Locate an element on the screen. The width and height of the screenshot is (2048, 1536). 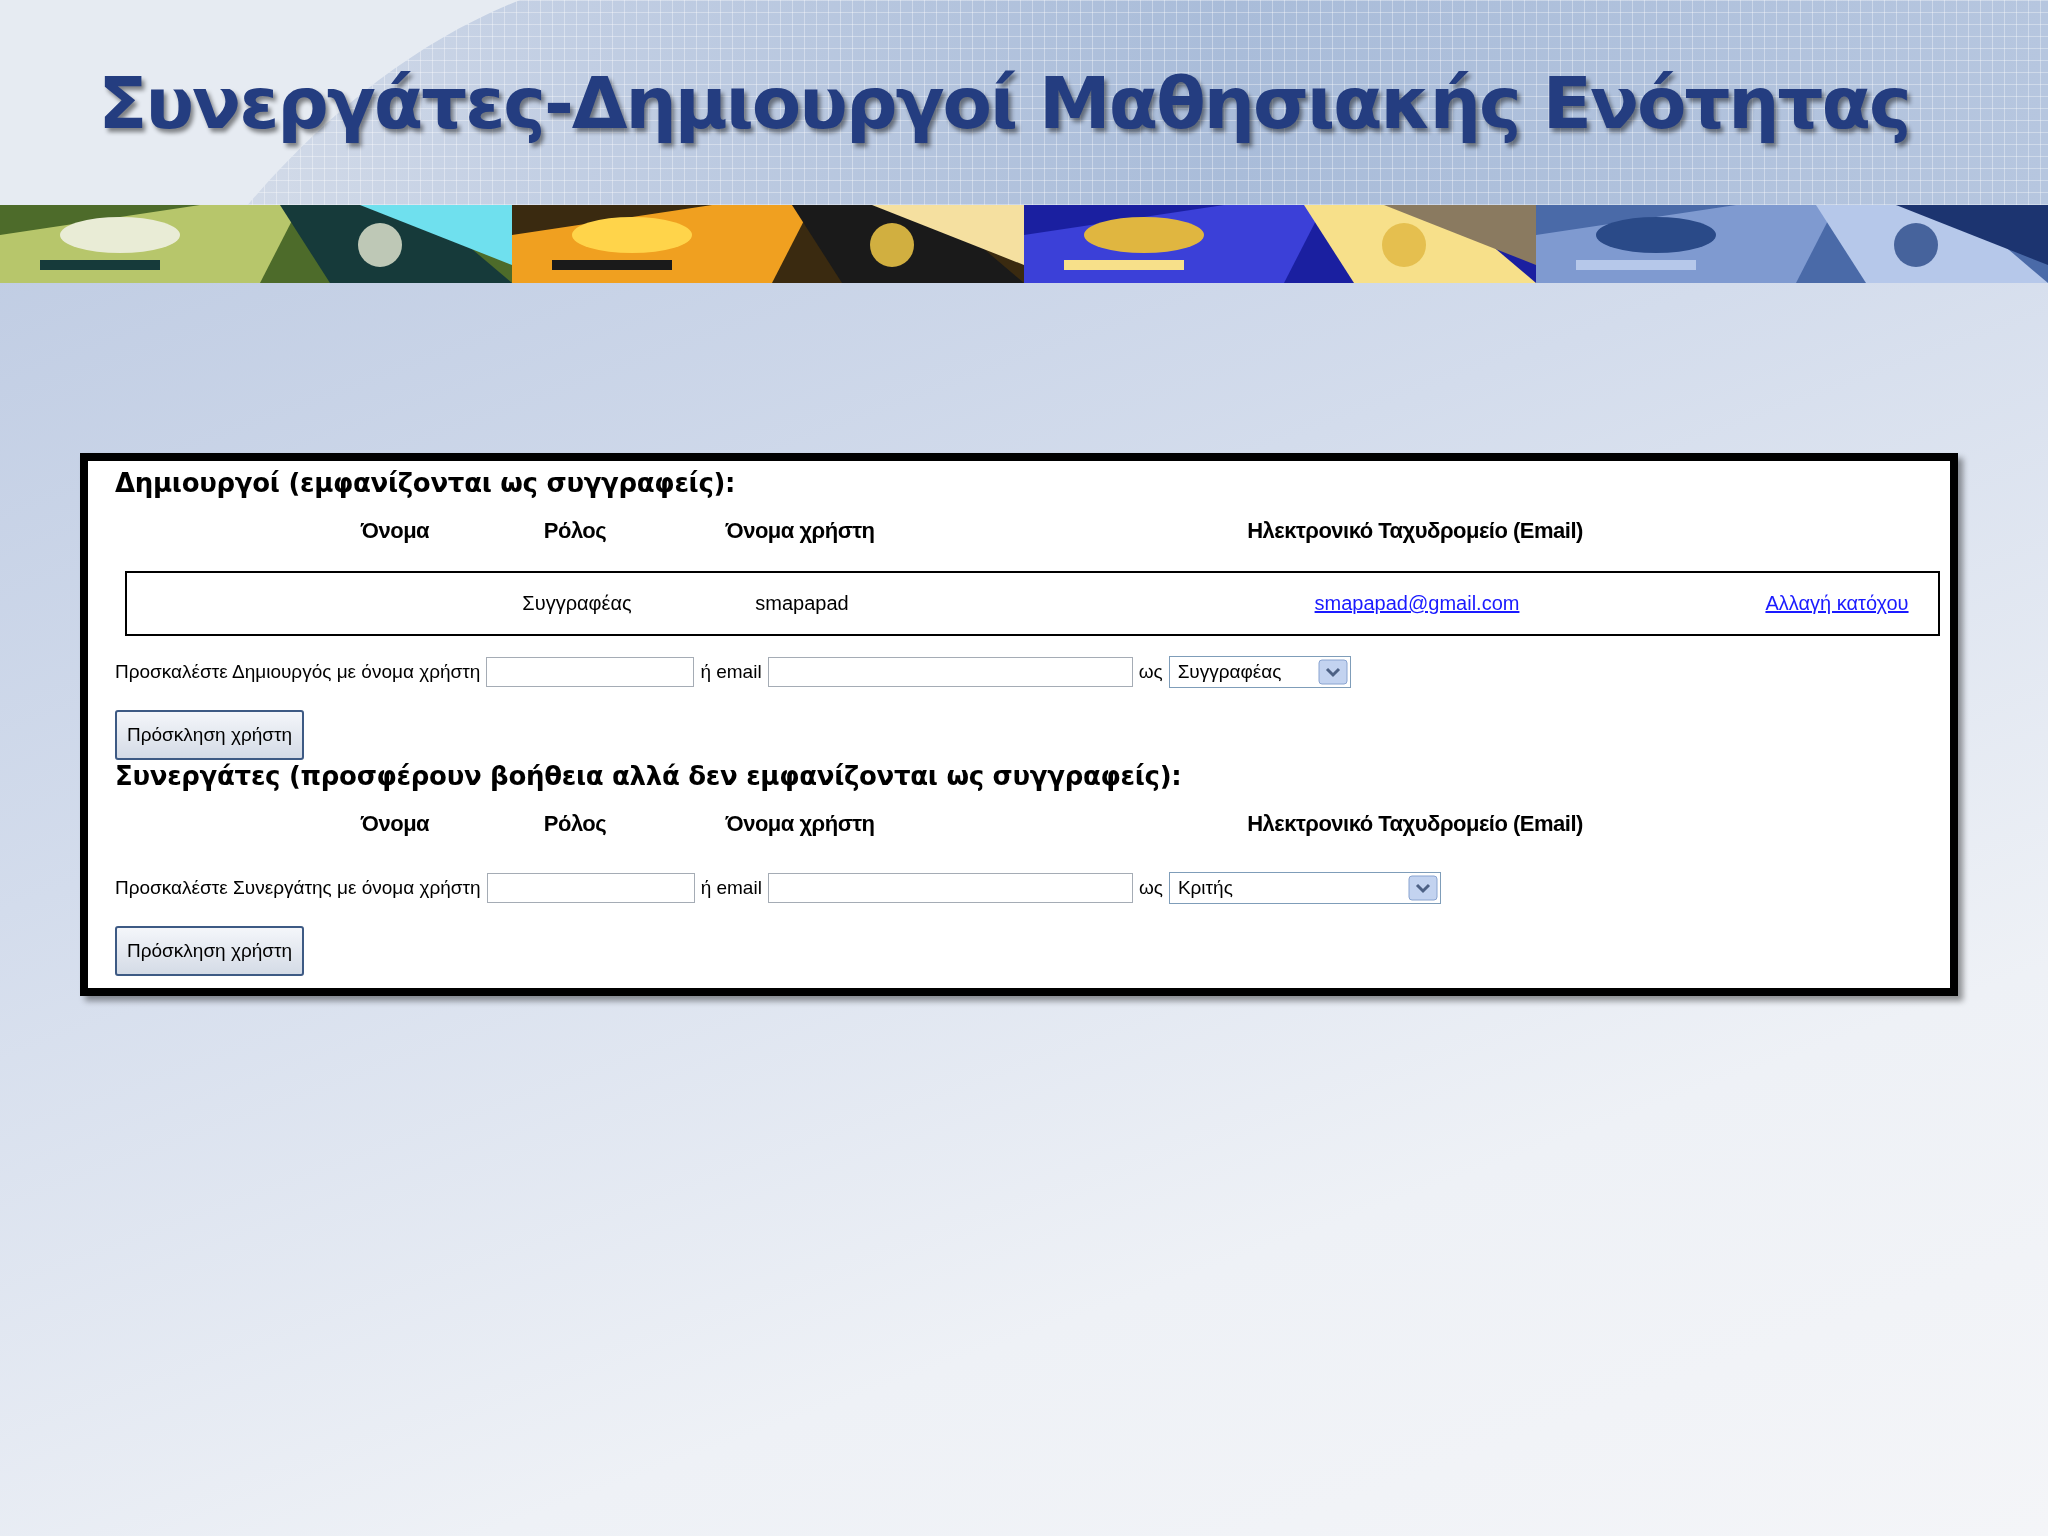
section-heading: Δημιουργοί (εμφανίζονται ως συγγραφείς): is located at coordinates (426, 483).